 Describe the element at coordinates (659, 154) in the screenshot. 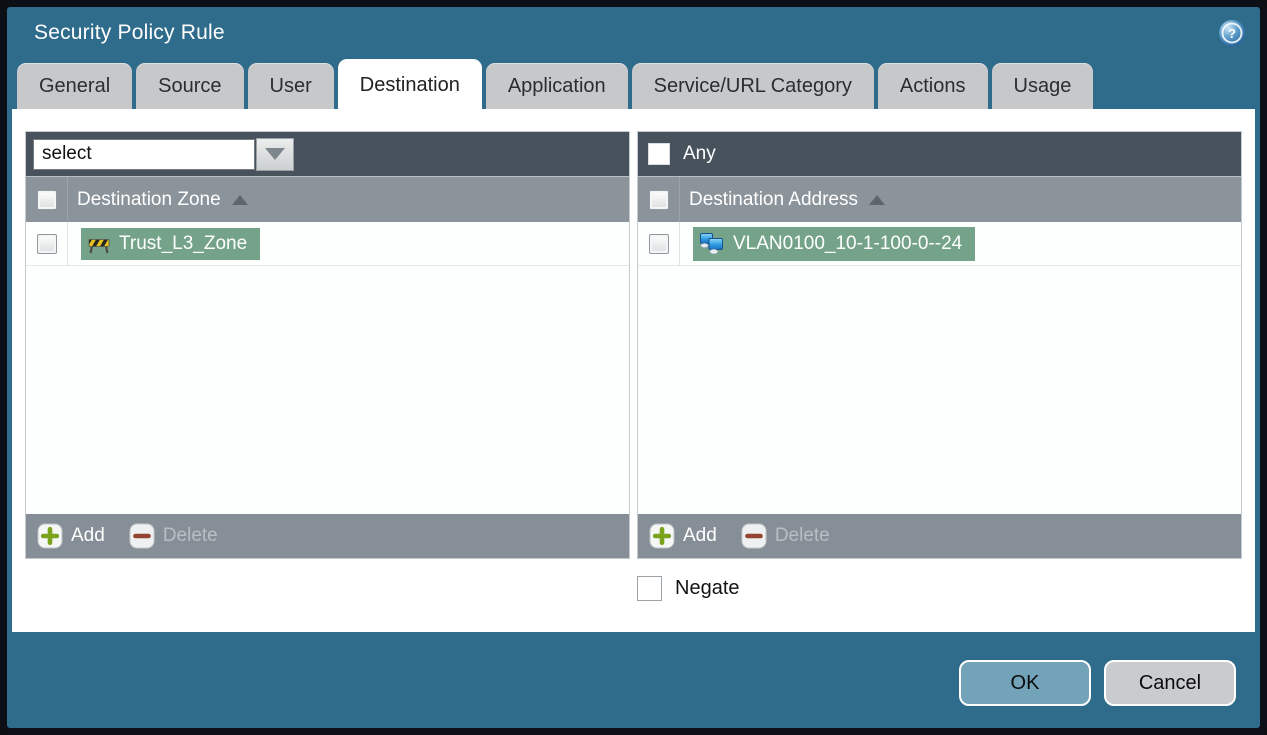

I see `any-checkbox` at that location.